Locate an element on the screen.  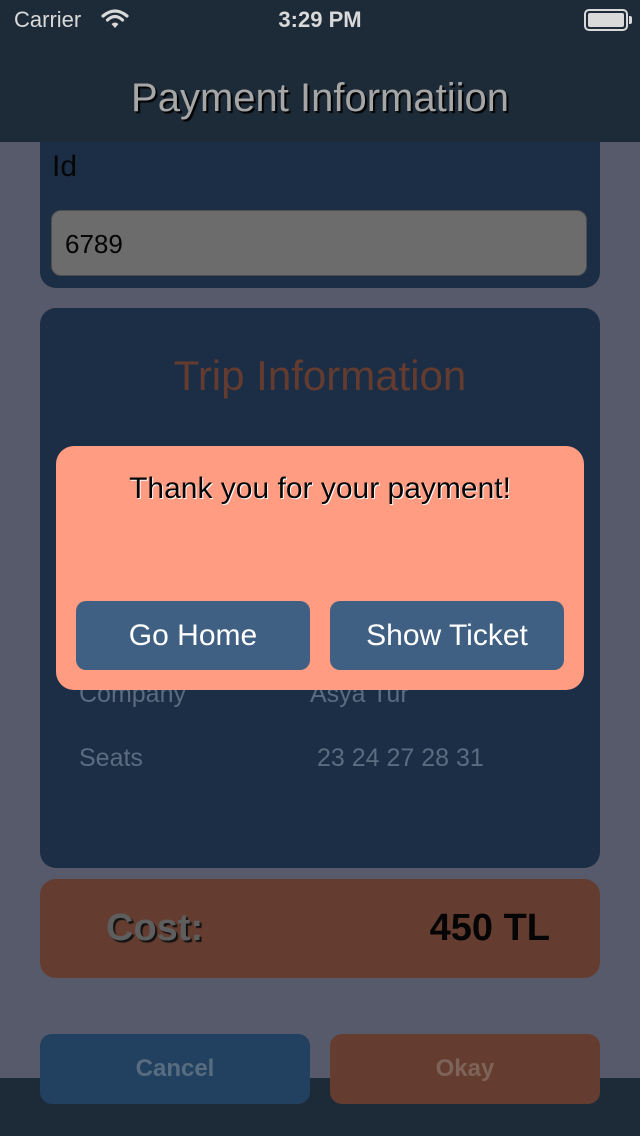
navigation-bar: Carrier 3:29 PM Payment Informatiion is located at coordinates (320, 71).